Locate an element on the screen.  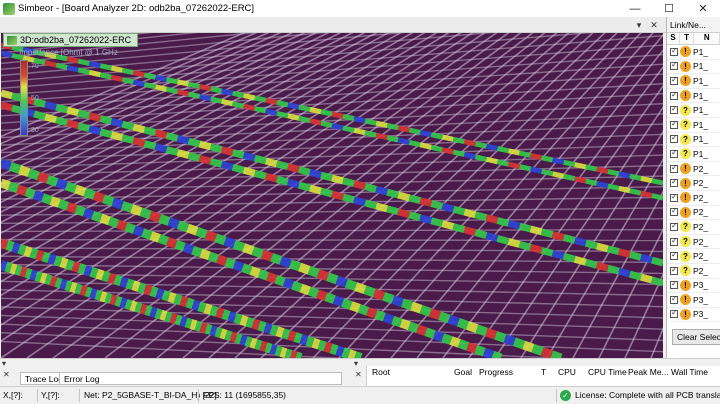
jobs-dropdown-icon: ▾ is located at coordinates (356, 363).